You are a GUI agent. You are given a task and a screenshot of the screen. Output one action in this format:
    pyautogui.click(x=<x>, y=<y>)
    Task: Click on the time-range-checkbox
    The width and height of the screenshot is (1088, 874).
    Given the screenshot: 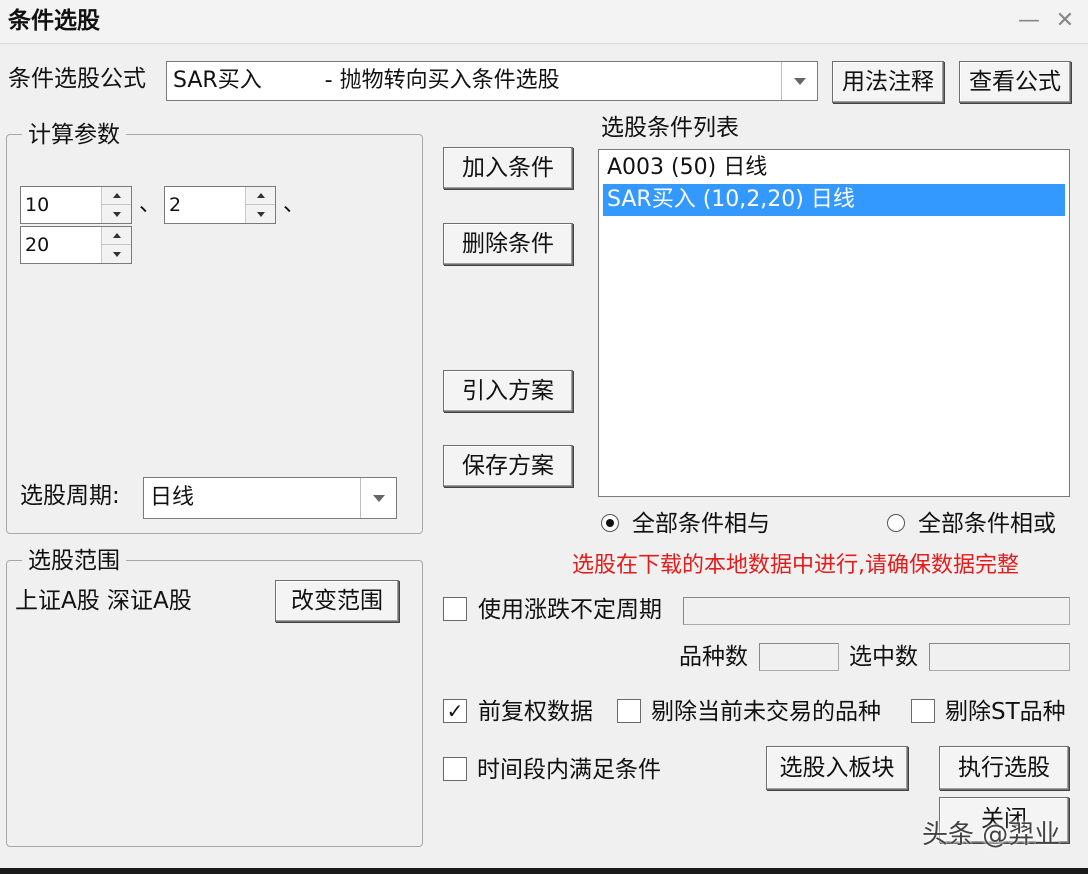 What is the action you would take?
    pyautogui.click(x=455, y=769)
    